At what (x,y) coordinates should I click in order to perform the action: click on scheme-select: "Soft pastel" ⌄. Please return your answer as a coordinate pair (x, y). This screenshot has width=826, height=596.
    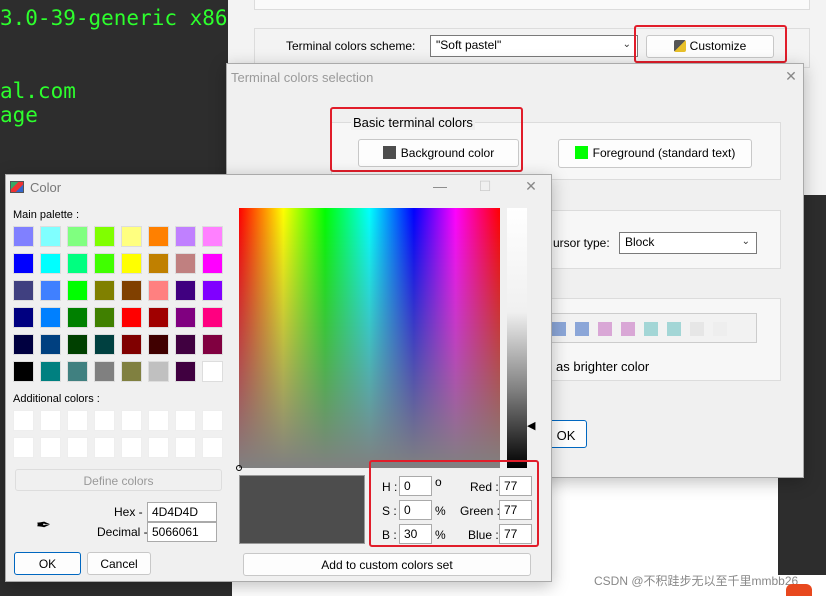
    Looking at the image, I should click on (534, 46).